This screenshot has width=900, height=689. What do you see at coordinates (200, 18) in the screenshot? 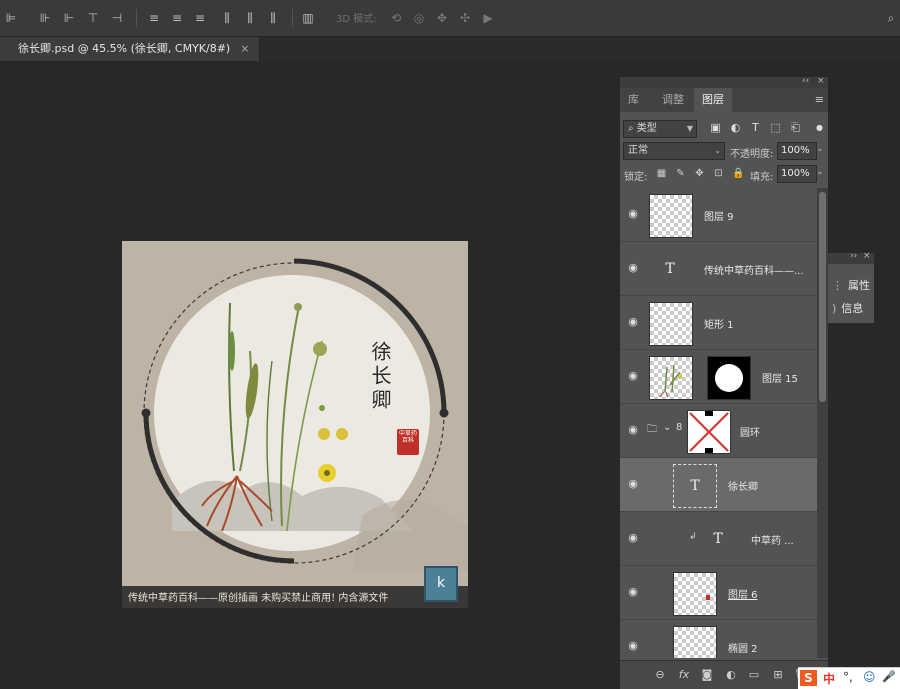
I see `distribute-bottom-icon: ≡` at bounding box center [200, 18].